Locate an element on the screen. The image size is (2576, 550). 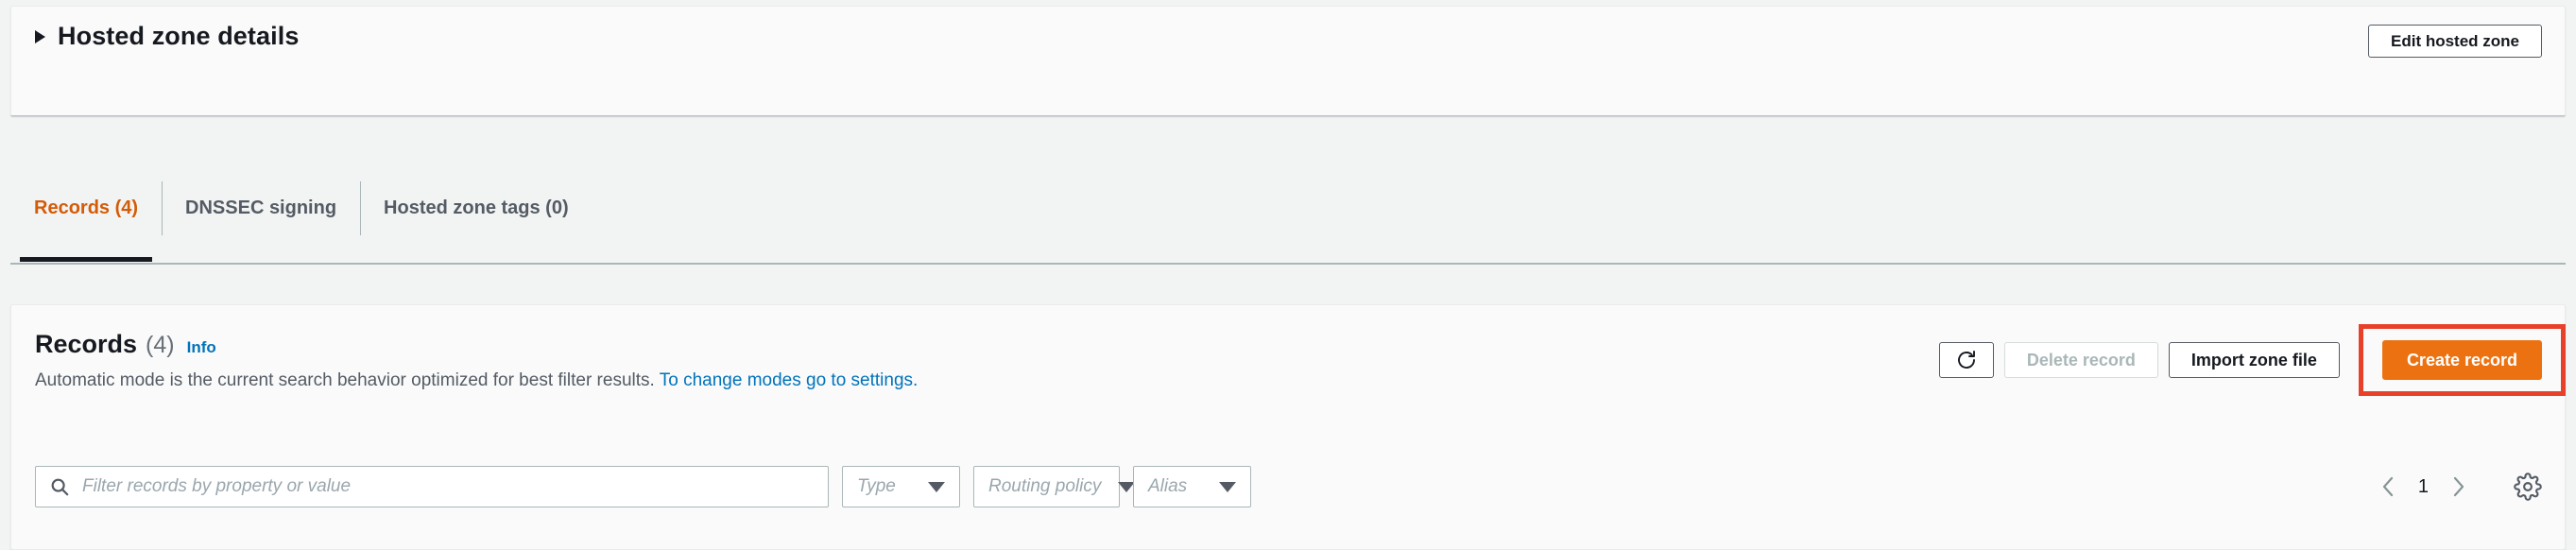
pagination-page-1: 1 is located at coordinates (2423, 487).